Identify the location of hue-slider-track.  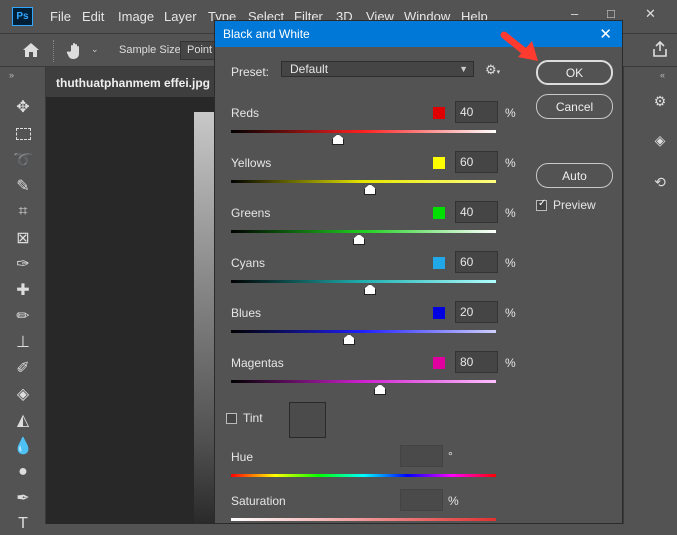
(363, 475).